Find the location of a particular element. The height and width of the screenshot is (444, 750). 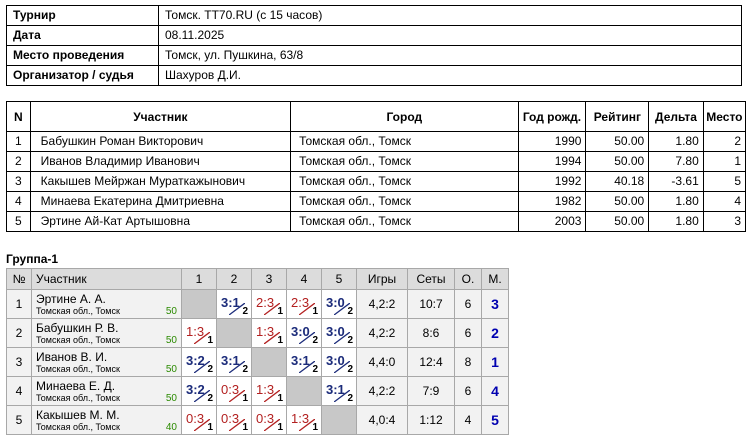

group-player-points: 8 is located at coordinates (468, 362).